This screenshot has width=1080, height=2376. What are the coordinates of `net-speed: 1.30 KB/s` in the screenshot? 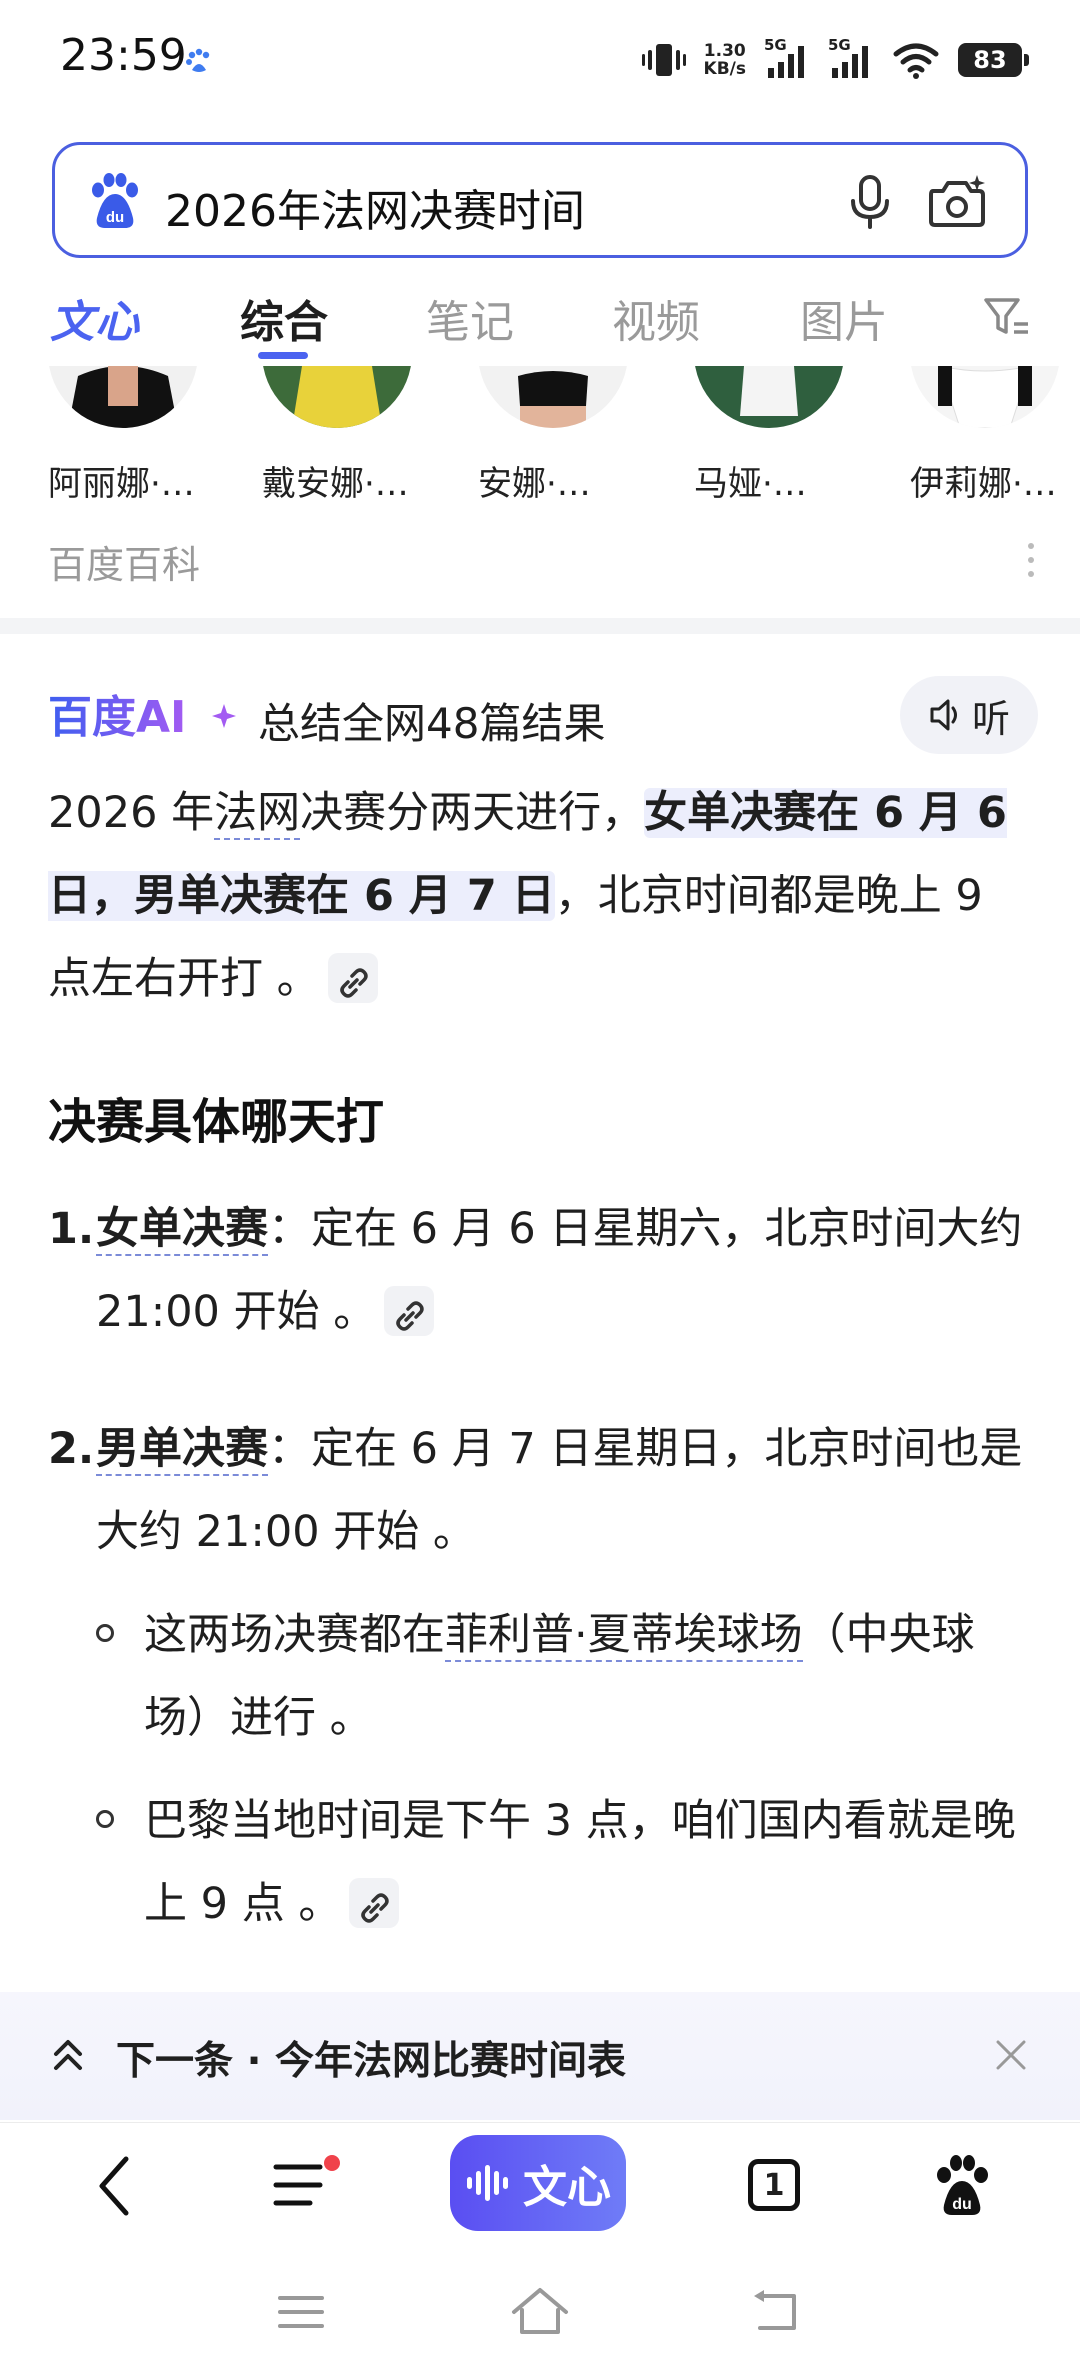 It's located at (725, 60).